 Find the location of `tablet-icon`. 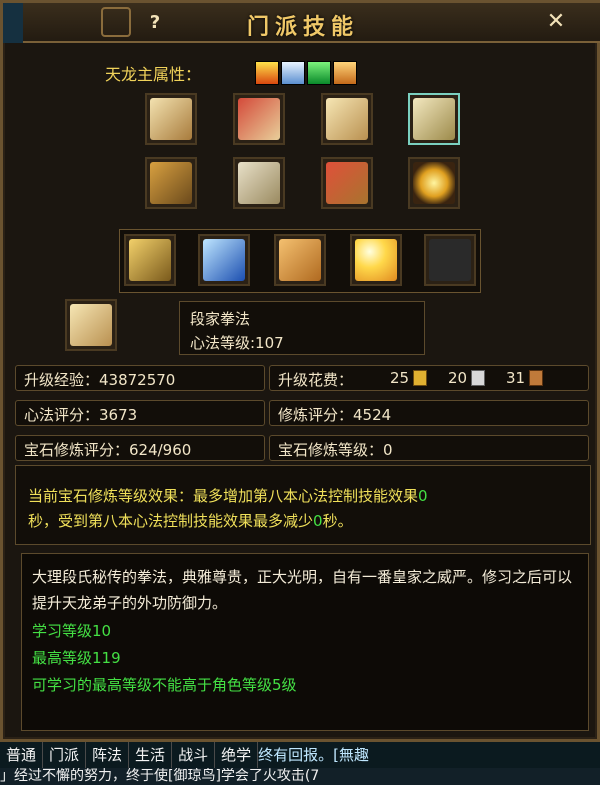

tablet-icon is located at coordinates (171, 183).